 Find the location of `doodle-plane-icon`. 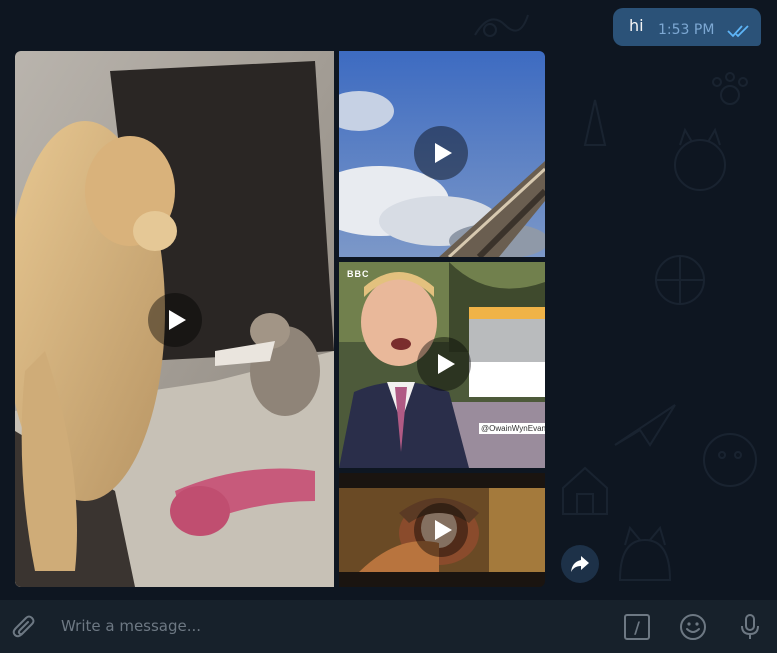

doodle-plane-icon is located at coordinates (645, 427).